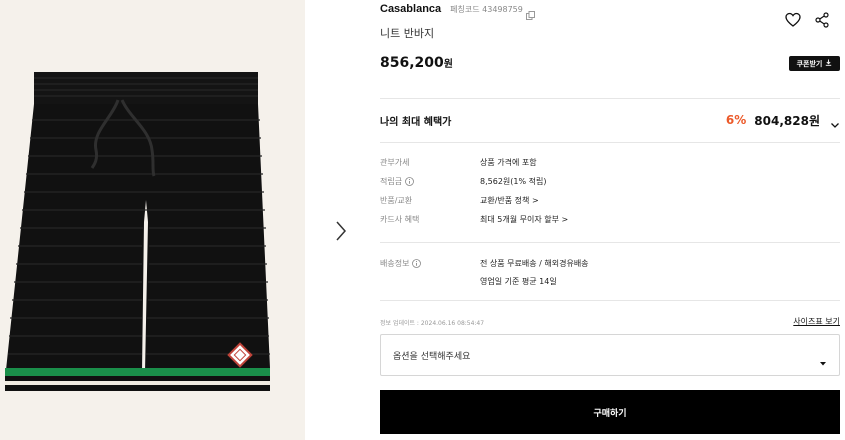  What do you see at coordinates (610, 181) in the screenshot?
I see `detail-row-points: 적립금 8,562원(1% 적립)` at bounding box center [610, 181].